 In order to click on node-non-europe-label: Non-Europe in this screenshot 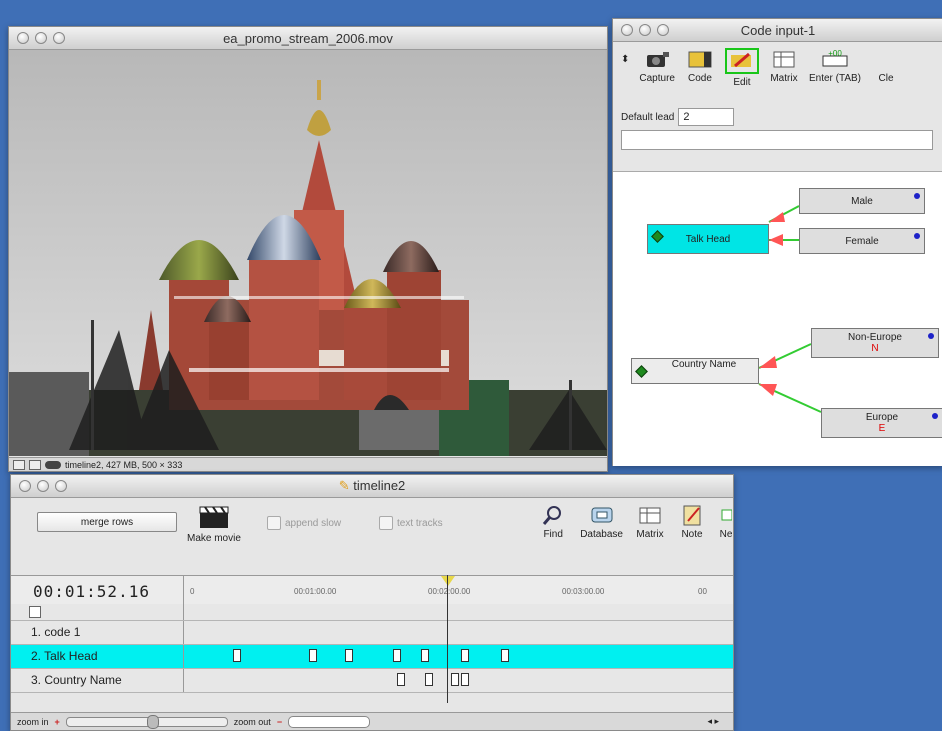, I will do `click(875, 337)`.